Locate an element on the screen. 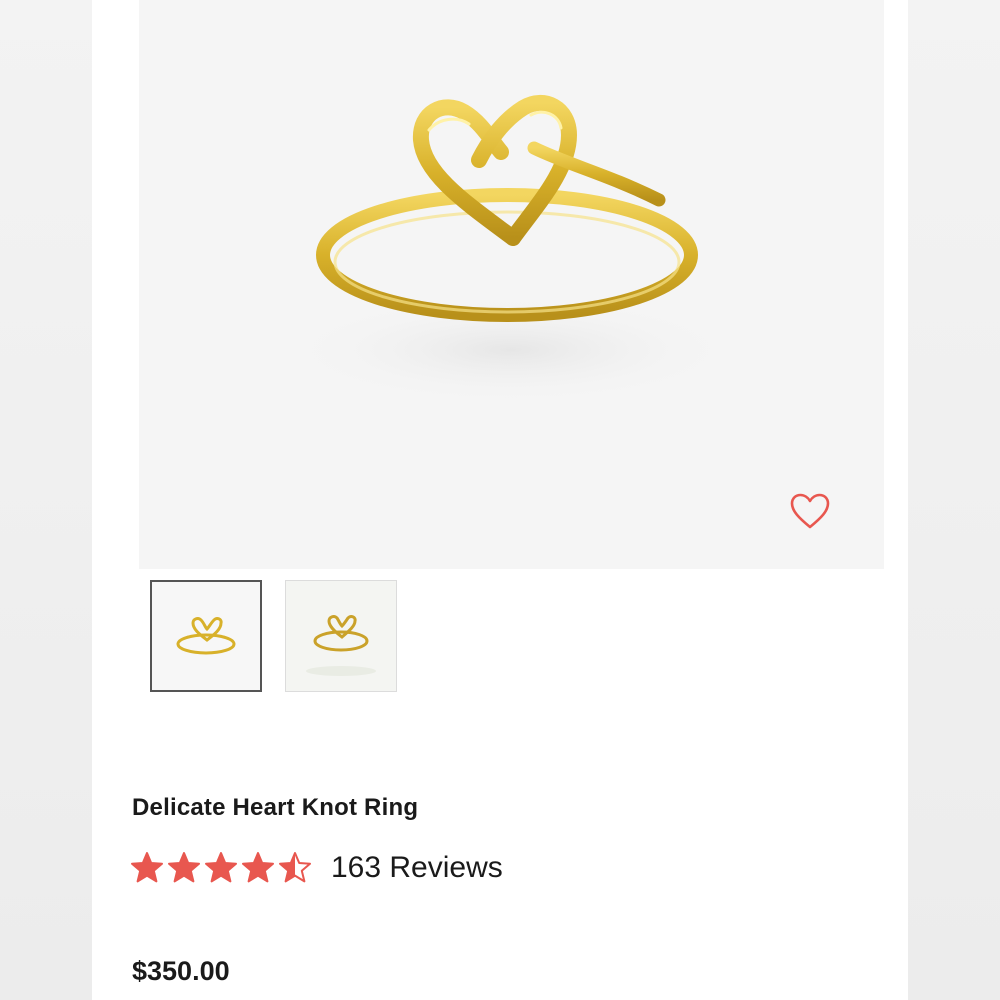 The width and height of the screenshot is (1000, 1000). side-backdrop-right is located at coordinates (954, 500).